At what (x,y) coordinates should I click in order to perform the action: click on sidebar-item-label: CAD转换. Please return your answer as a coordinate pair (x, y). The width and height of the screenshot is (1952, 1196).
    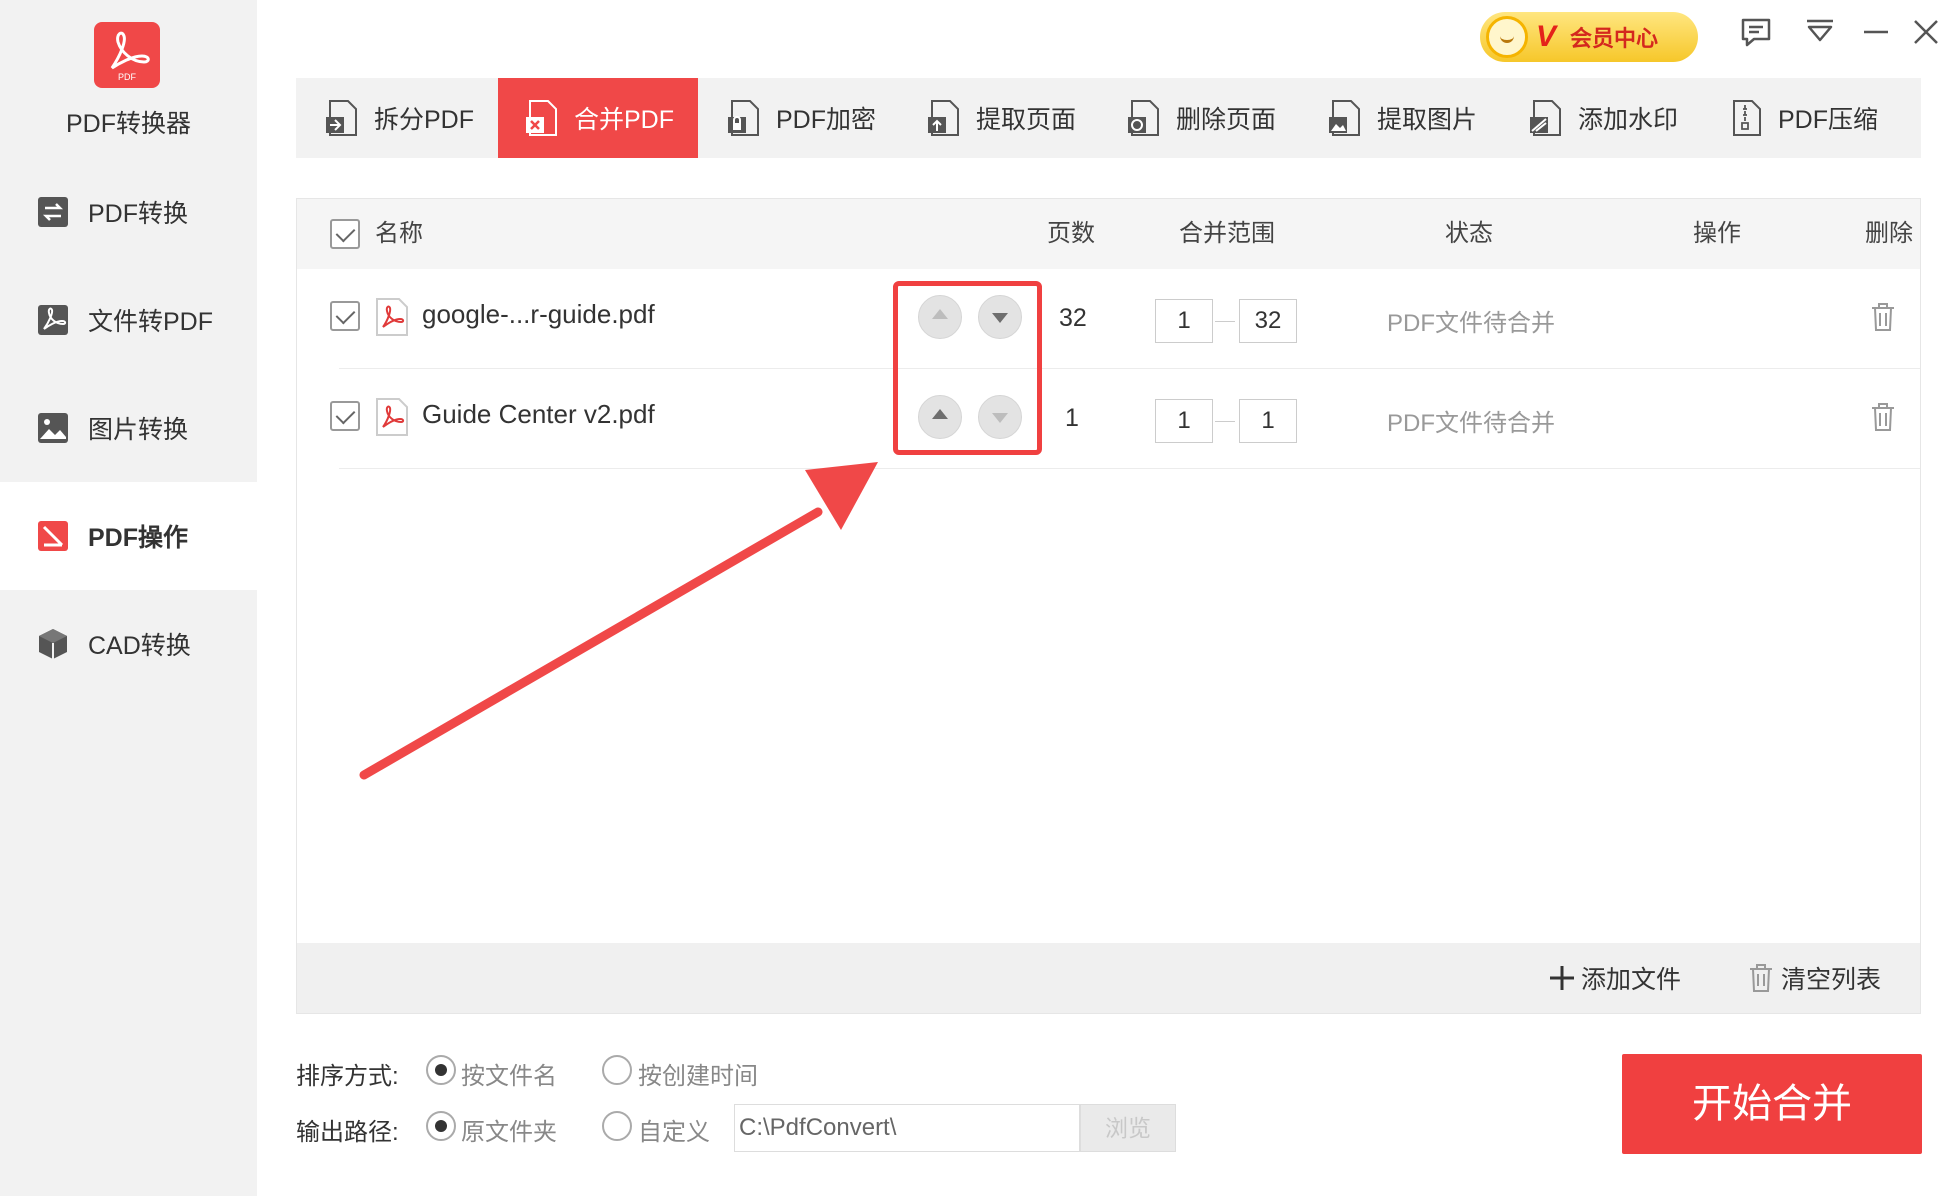
    Looking at the image, I should click on (139, 646).